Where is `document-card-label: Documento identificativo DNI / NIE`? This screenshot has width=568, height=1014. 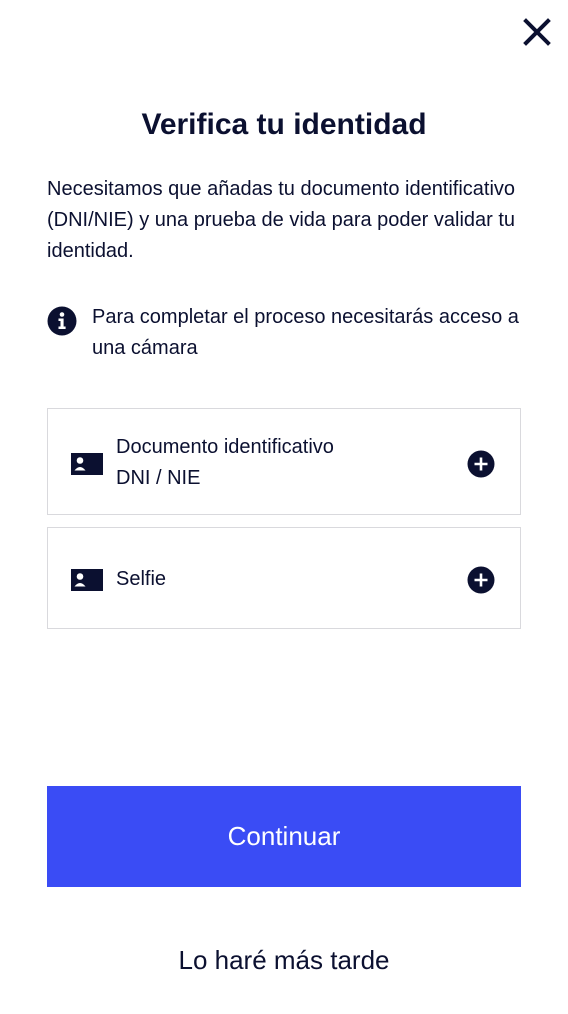
document-card-label: Documento identificativo DNI / NIE is located at coordinates (225, 463).